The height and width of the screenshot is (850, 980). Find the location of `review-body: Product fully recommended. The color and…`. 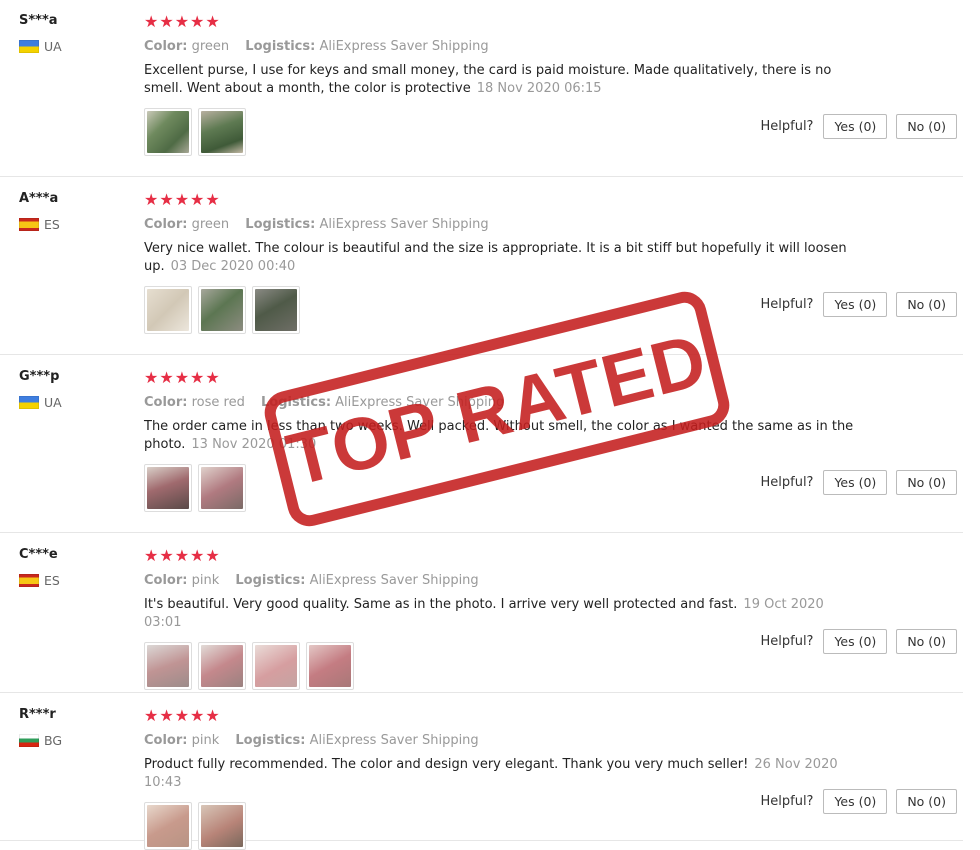

review-body: Product fully recommended. The color and… is located at coordinates (446, 764).